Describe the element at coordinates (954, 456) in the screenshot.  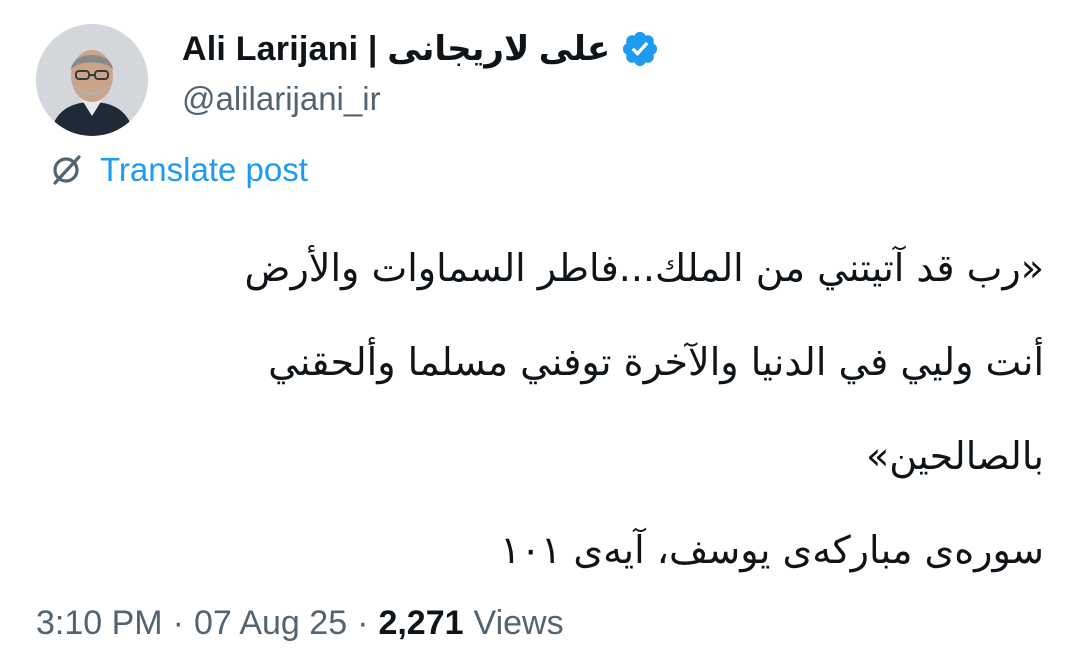
I see `post-line: بالصالحين»` at that location.